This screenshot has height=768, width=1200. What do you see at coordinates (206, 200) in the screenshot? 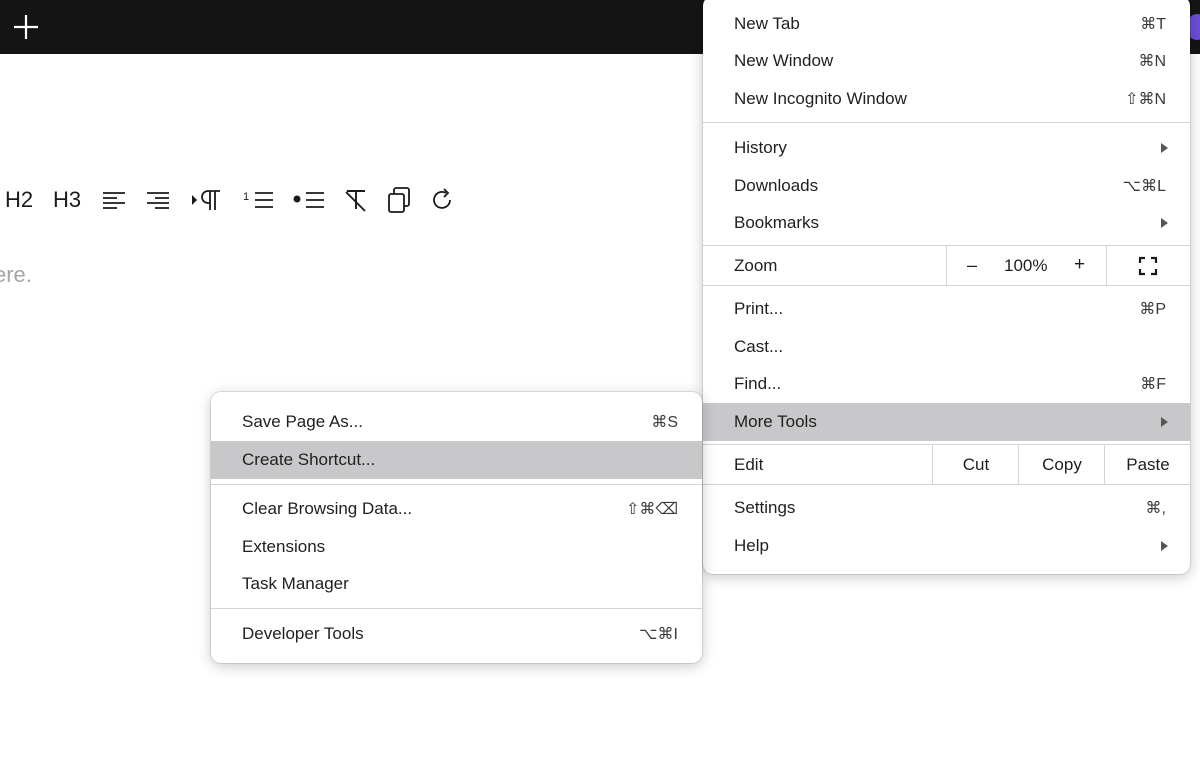
I see `paragraph-direction-icon` at bounding box center [206, 200].